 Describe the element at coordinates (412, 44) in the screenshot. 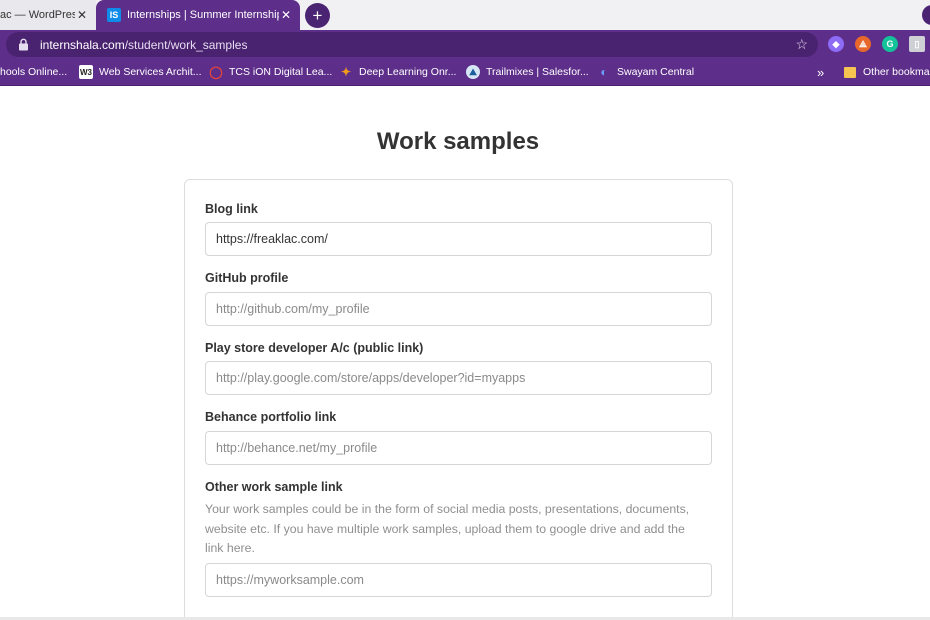

I see `address-bar: internshala.com/student/work_samples ☆` at that location.